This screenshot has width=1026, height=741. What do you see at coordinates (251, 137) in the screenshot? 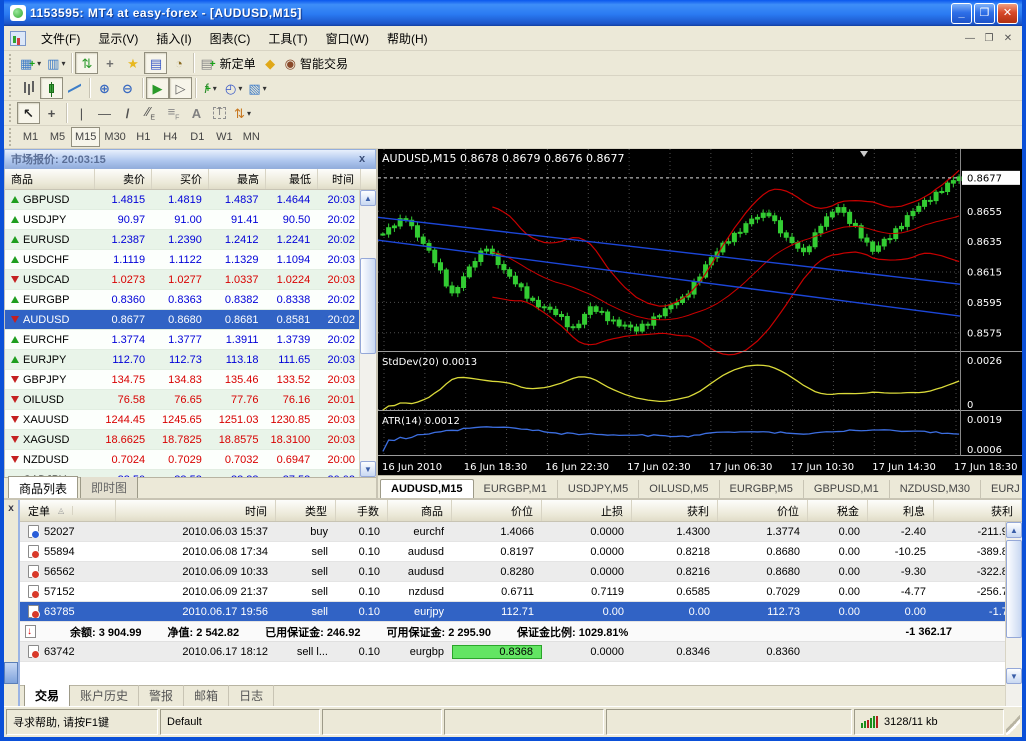
I see `period-button-mn: MN` at bounding box center [251, 137].